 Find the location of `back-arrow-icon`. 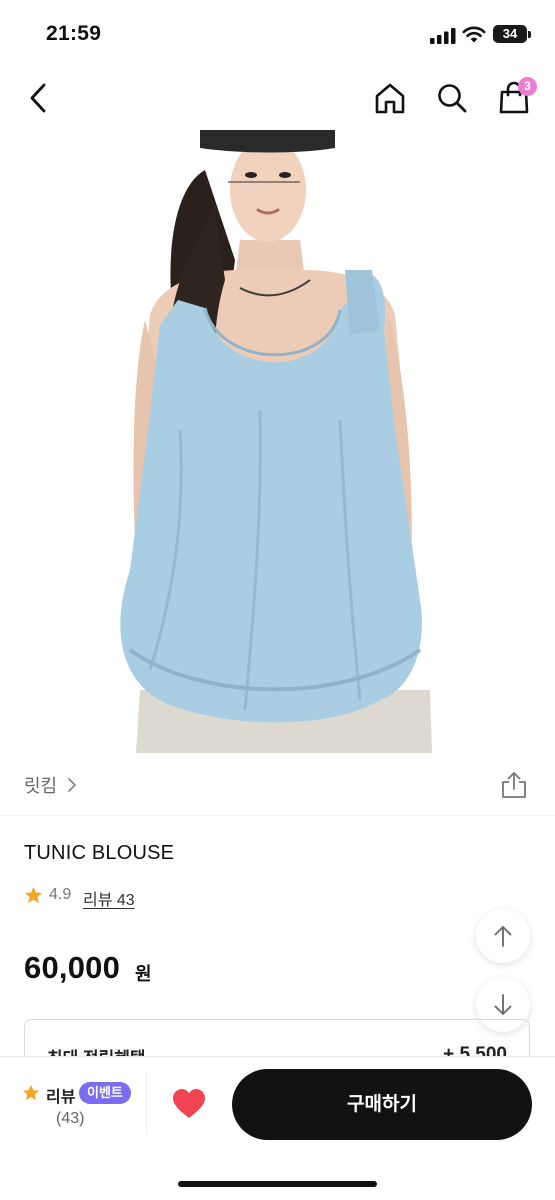

back-arrow-icon is located at coordinates (39, 98).